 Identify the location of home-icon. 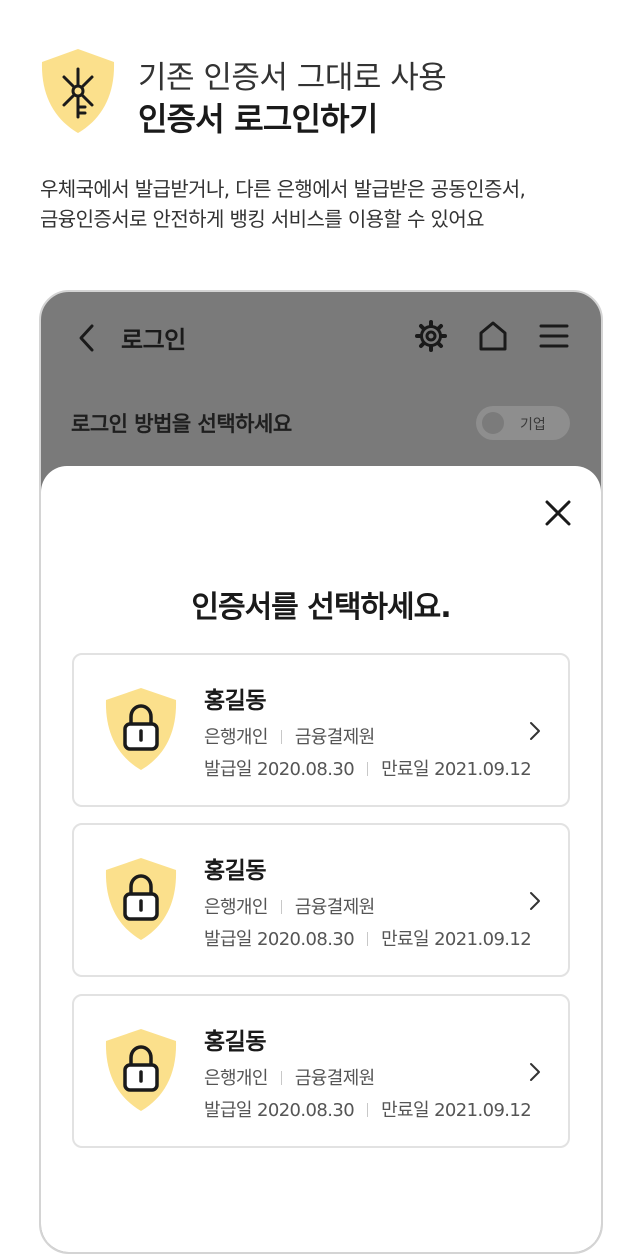
(493, 336).